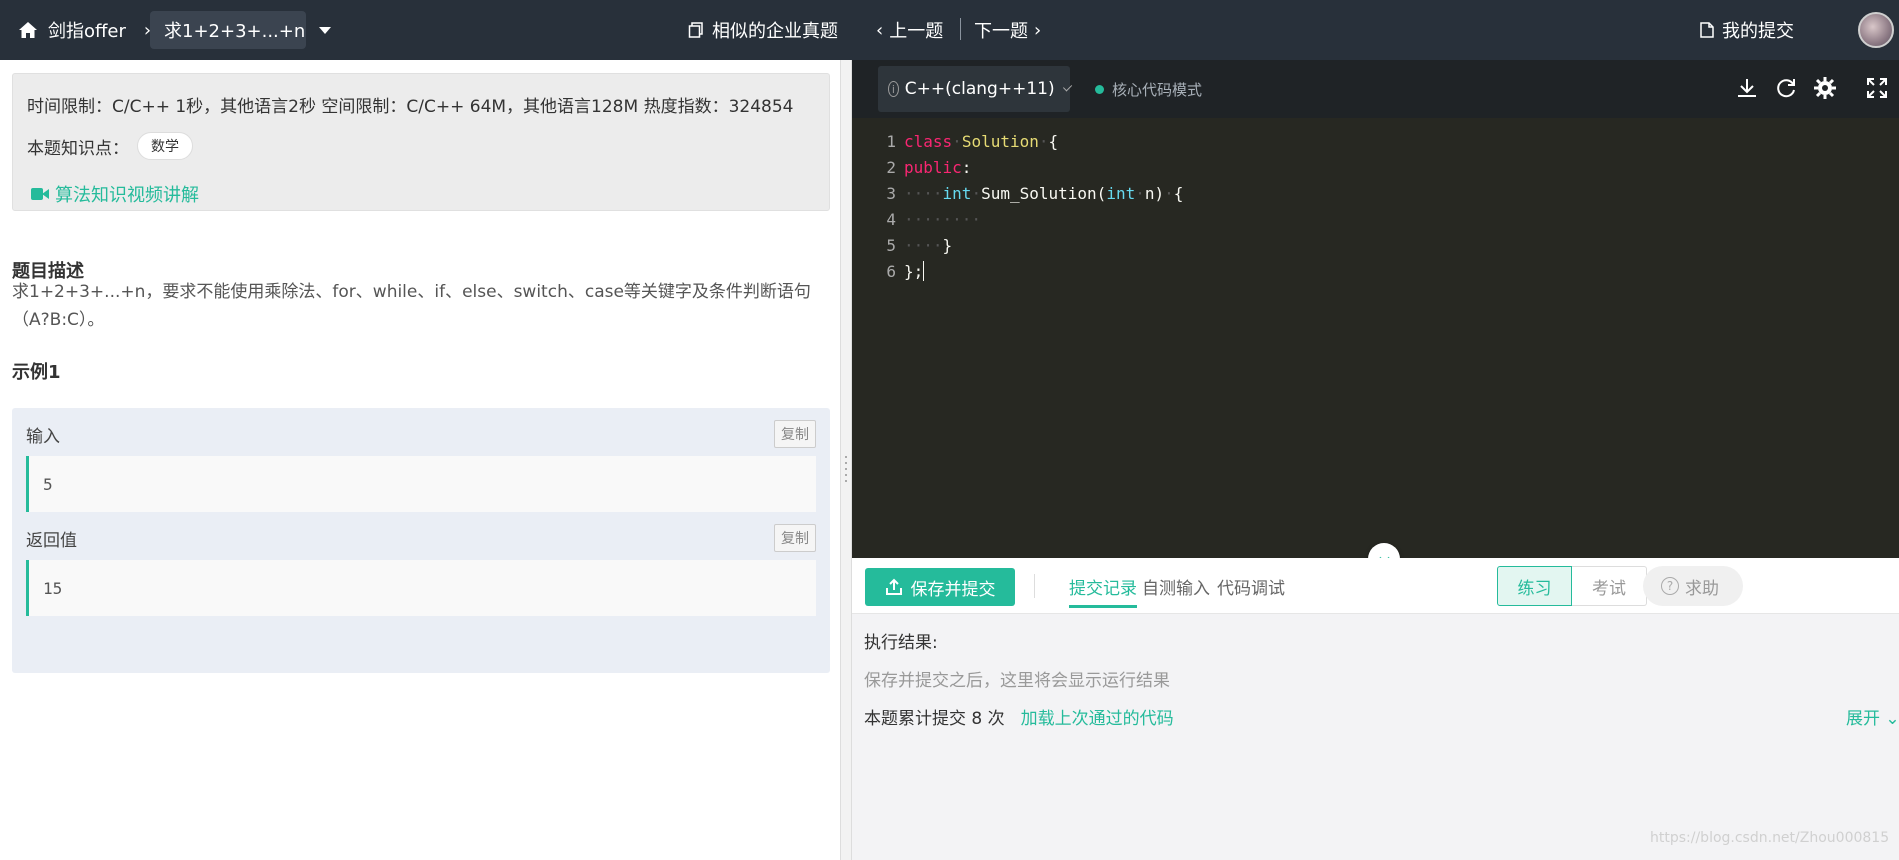 The height and width of the screenshot is (860, 1899). Describe the element at coordinates (421, 484) in the screenshot. I see `input-value: 5` at that location.